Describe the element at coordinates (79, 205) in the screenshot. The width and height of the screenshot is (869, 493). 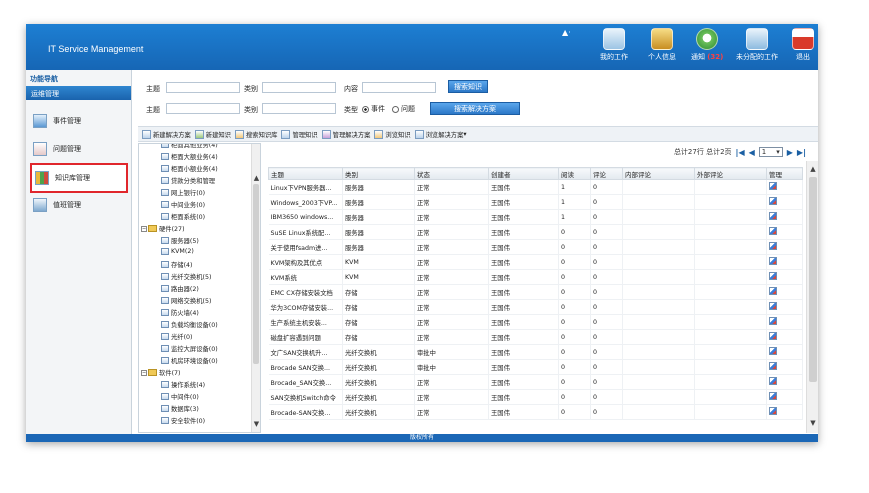
I see `sidebar-item-duty: 值班管理` at that location.